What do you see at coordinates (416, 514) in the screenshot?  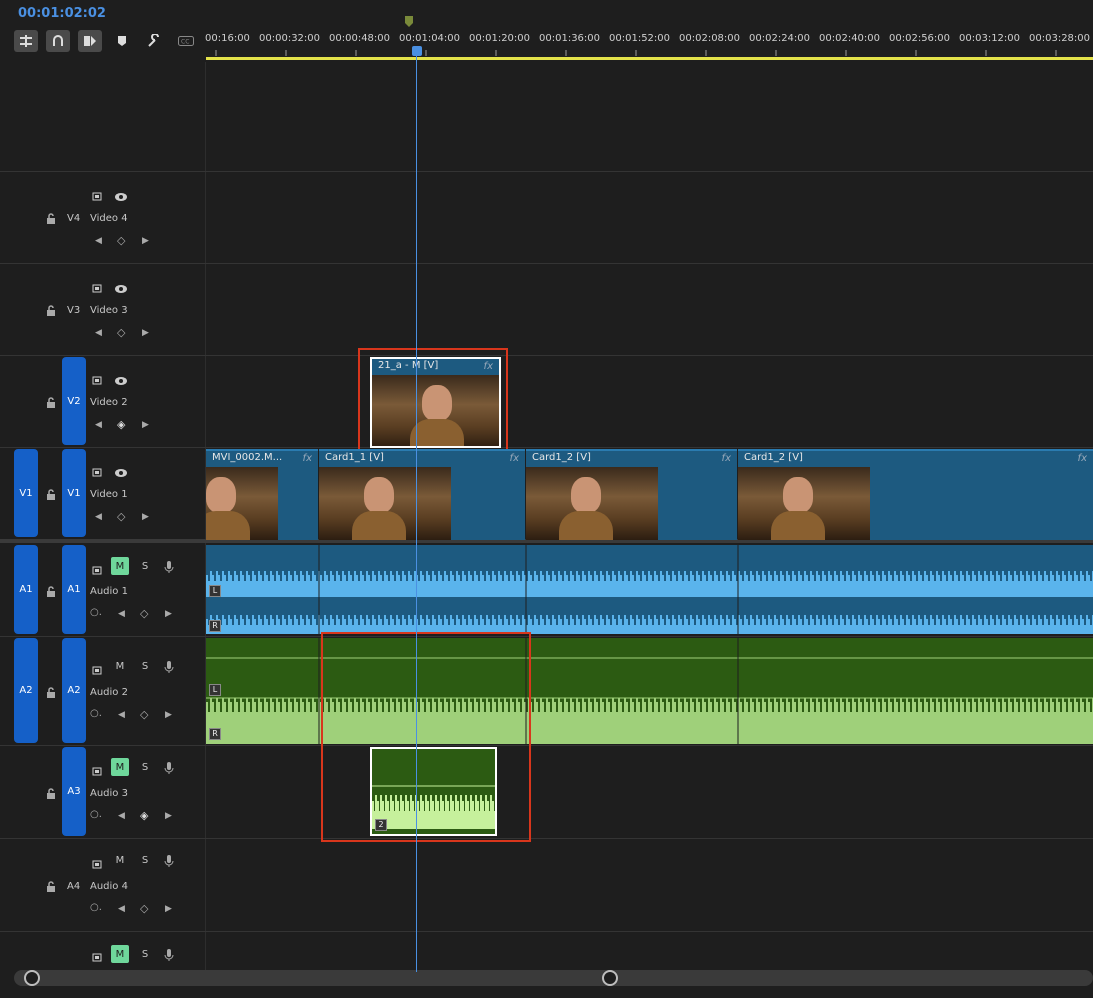 I see `playhead-line` at bounding box center [416, 514].